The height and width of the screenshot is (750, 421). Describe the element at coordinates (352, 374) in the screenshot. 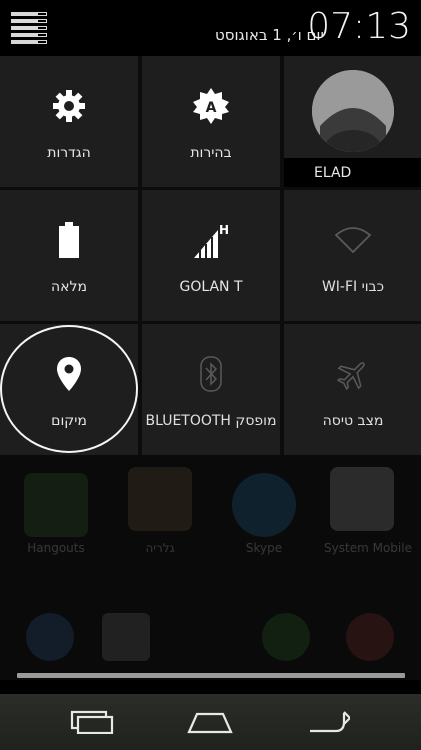

I see `airplane-icon` at that location.